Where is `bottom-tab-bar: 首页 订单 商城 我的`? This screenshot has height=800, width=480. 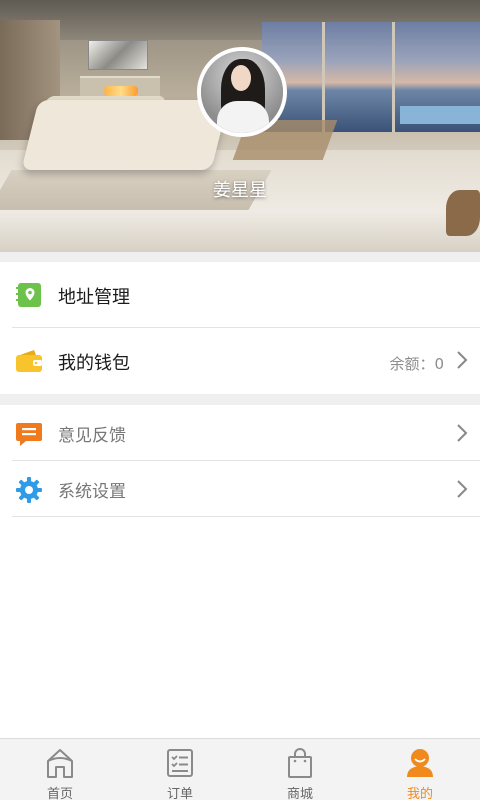
bottom-tab-bar: 首页 订单 商城 我的 is located at coordinates (240, 769).